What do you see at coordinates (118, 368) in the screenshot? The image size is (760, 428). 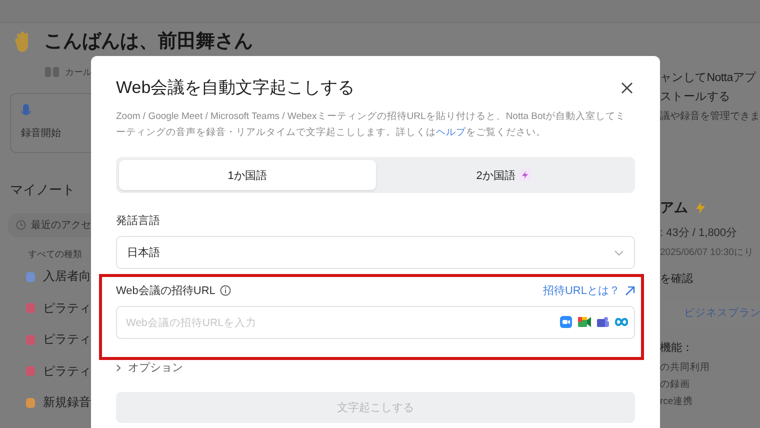 I see `chevron-right-icon` at bounding box center [118, 368].